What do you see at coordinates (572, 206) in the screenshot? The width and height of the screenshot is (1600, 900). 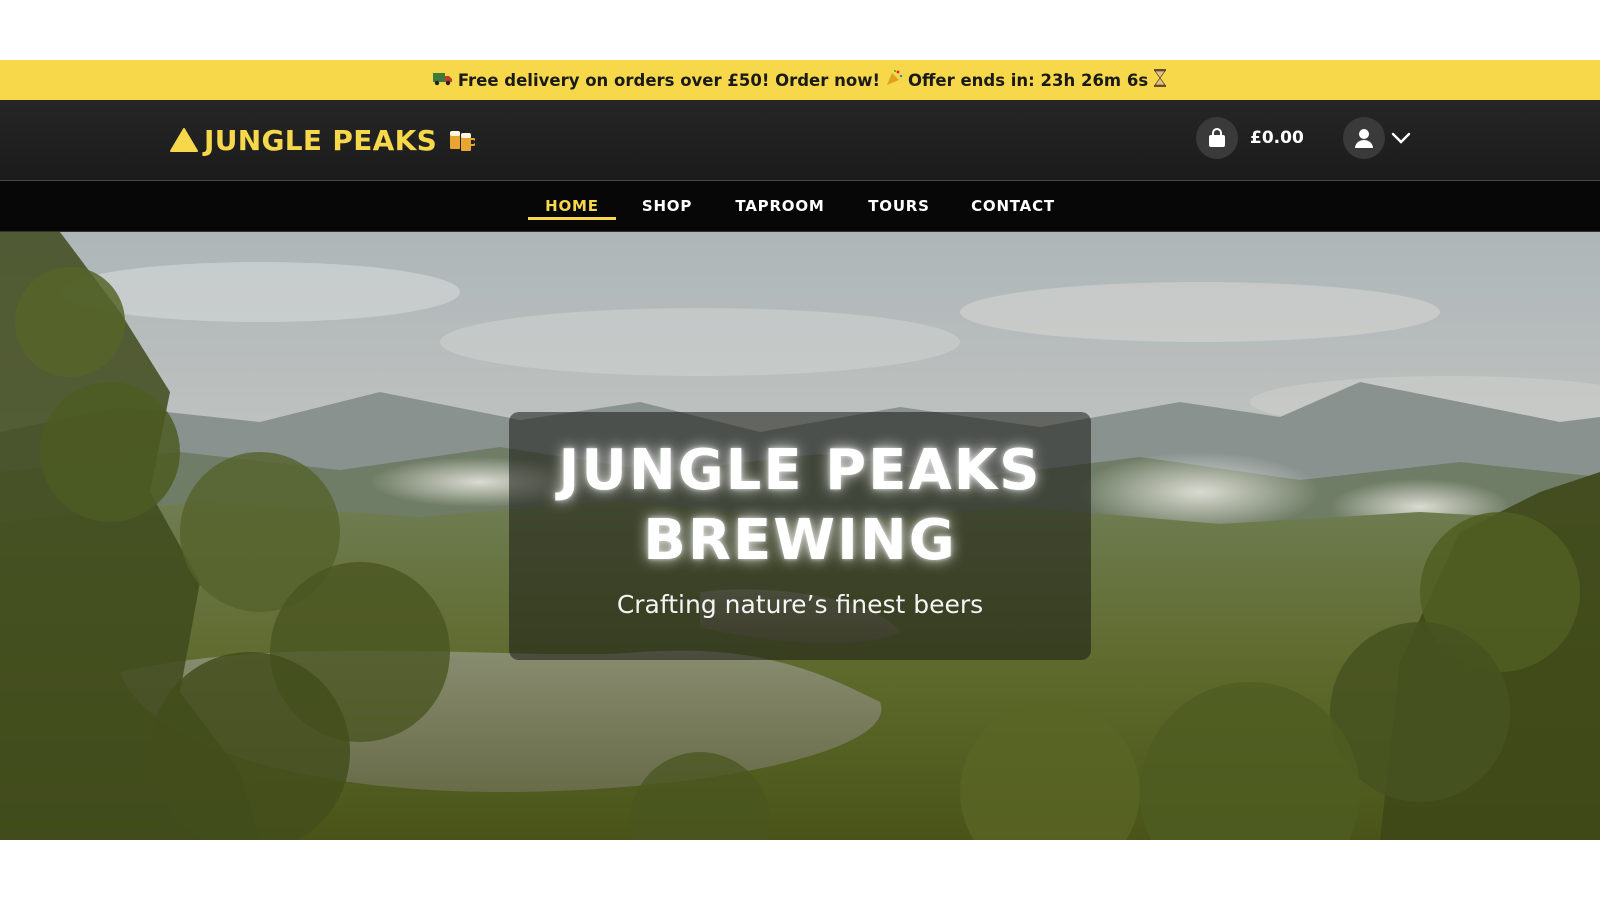 I see `nav-item-home: HOME` at bounding box center [572, 206].